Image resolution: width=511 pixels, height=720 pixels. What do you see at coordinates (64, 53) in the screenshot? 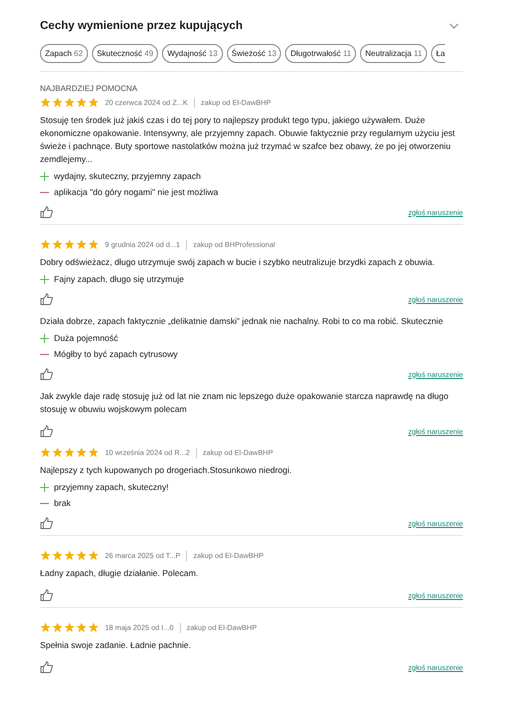
I see `filter-chip: Zapach 62` at bounding box center [64, 53].